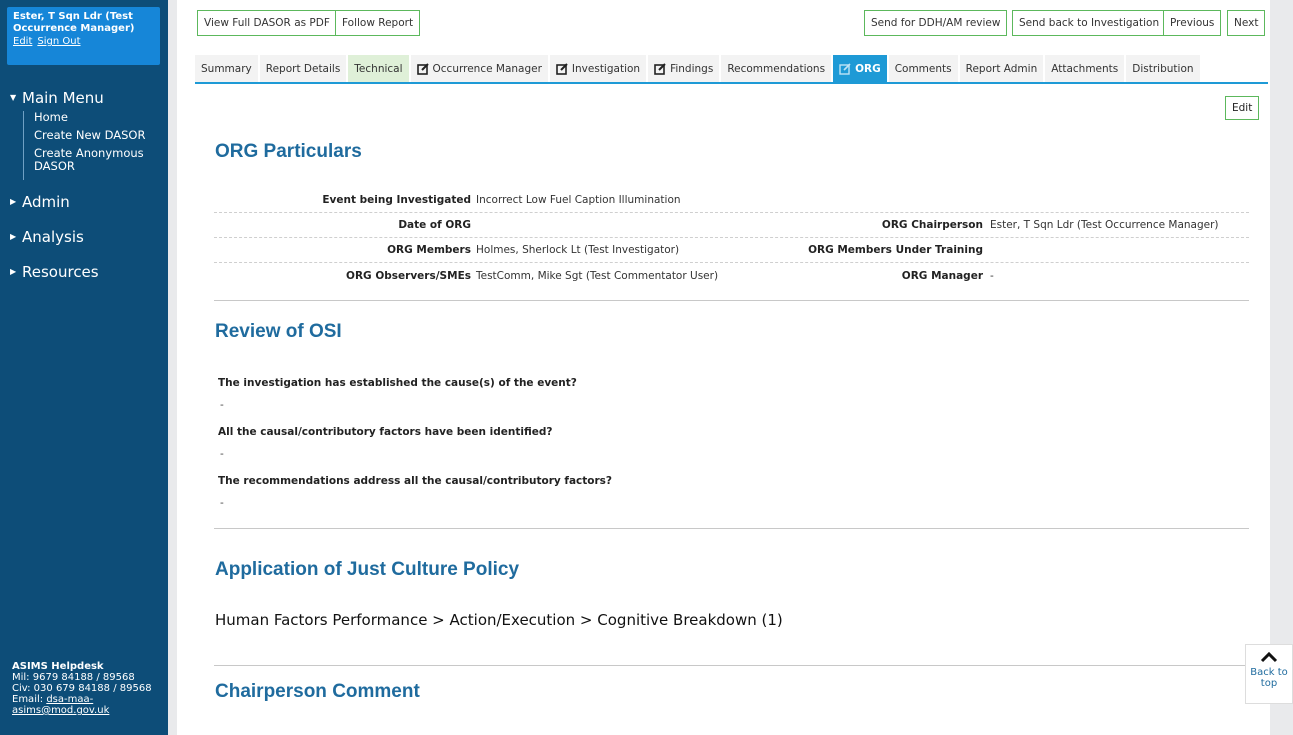  Describe the element at coordinates (22, 41) in the screenshot. I see `edit-profile-link: Edit` at that location.